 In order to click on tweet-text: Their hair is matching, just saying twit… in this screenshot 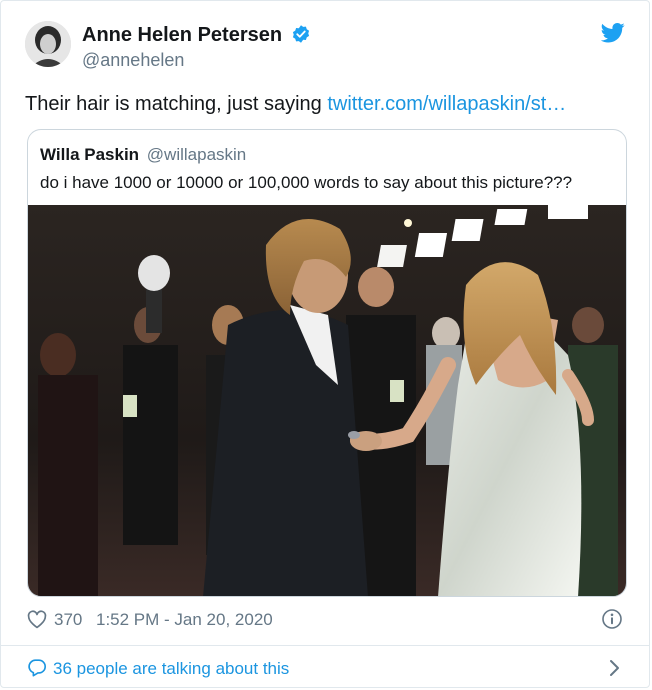, I will do `click(325, 104)`.